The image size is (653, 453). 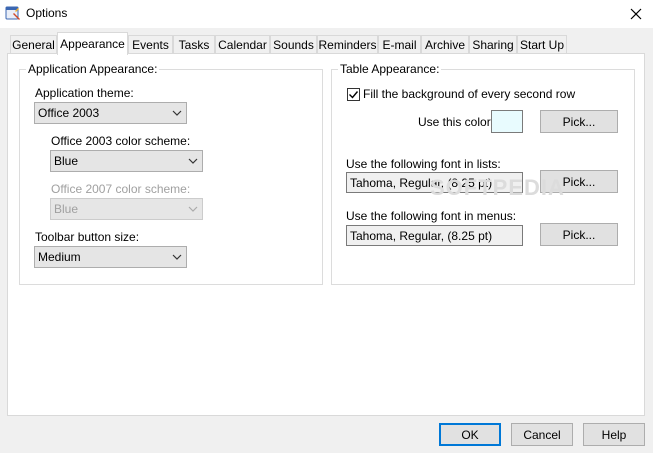 I want to click on tab-sharing: Sharing, so click(x=493, y=44).